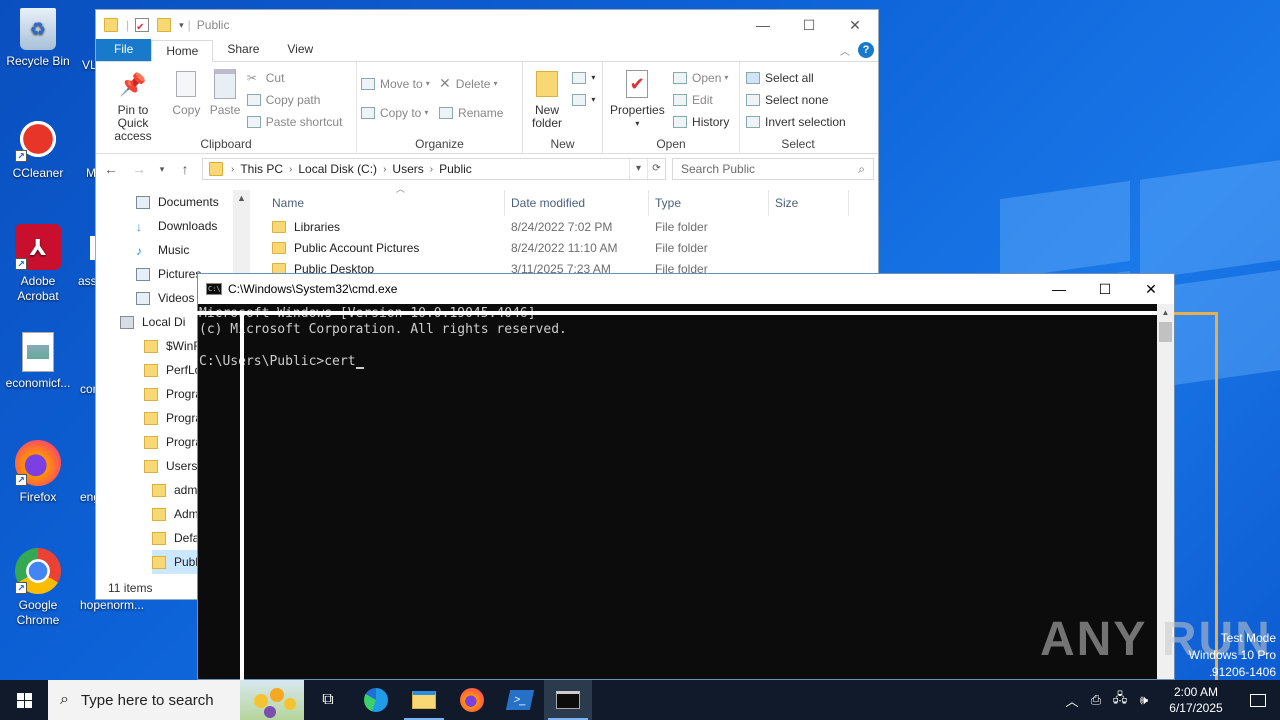 The image size is (1280, 720). Describe the element at coordinates (866, 50) in the screenshot. I see `help-icon: ?` at that location.